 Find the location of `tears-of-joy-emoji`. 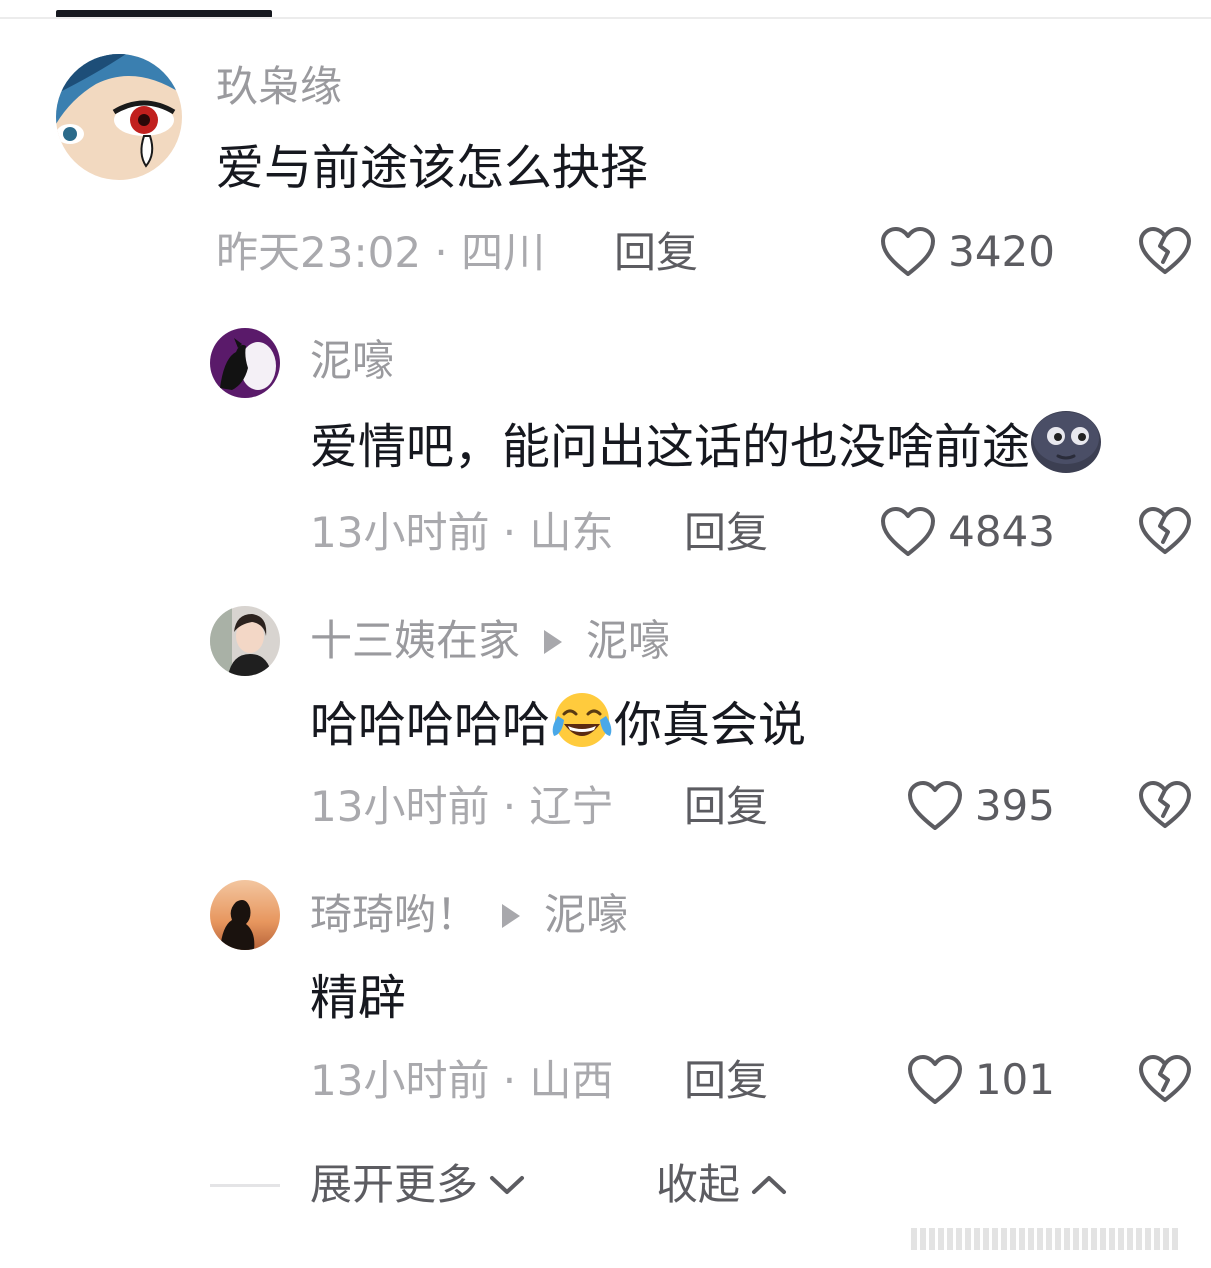

tears-of-joy-emoji is located at coordinates (582, 724).